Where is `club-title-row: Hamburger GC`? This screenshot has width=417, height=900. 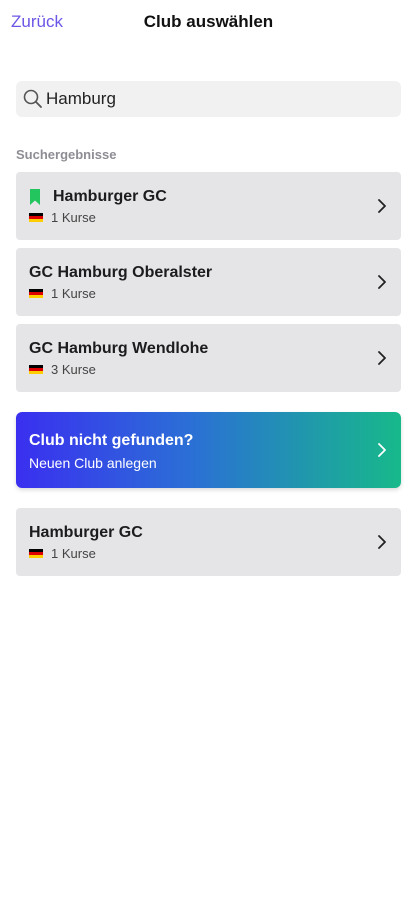
club-title-row: Hamburger GC is located at coordinates (86, 533).